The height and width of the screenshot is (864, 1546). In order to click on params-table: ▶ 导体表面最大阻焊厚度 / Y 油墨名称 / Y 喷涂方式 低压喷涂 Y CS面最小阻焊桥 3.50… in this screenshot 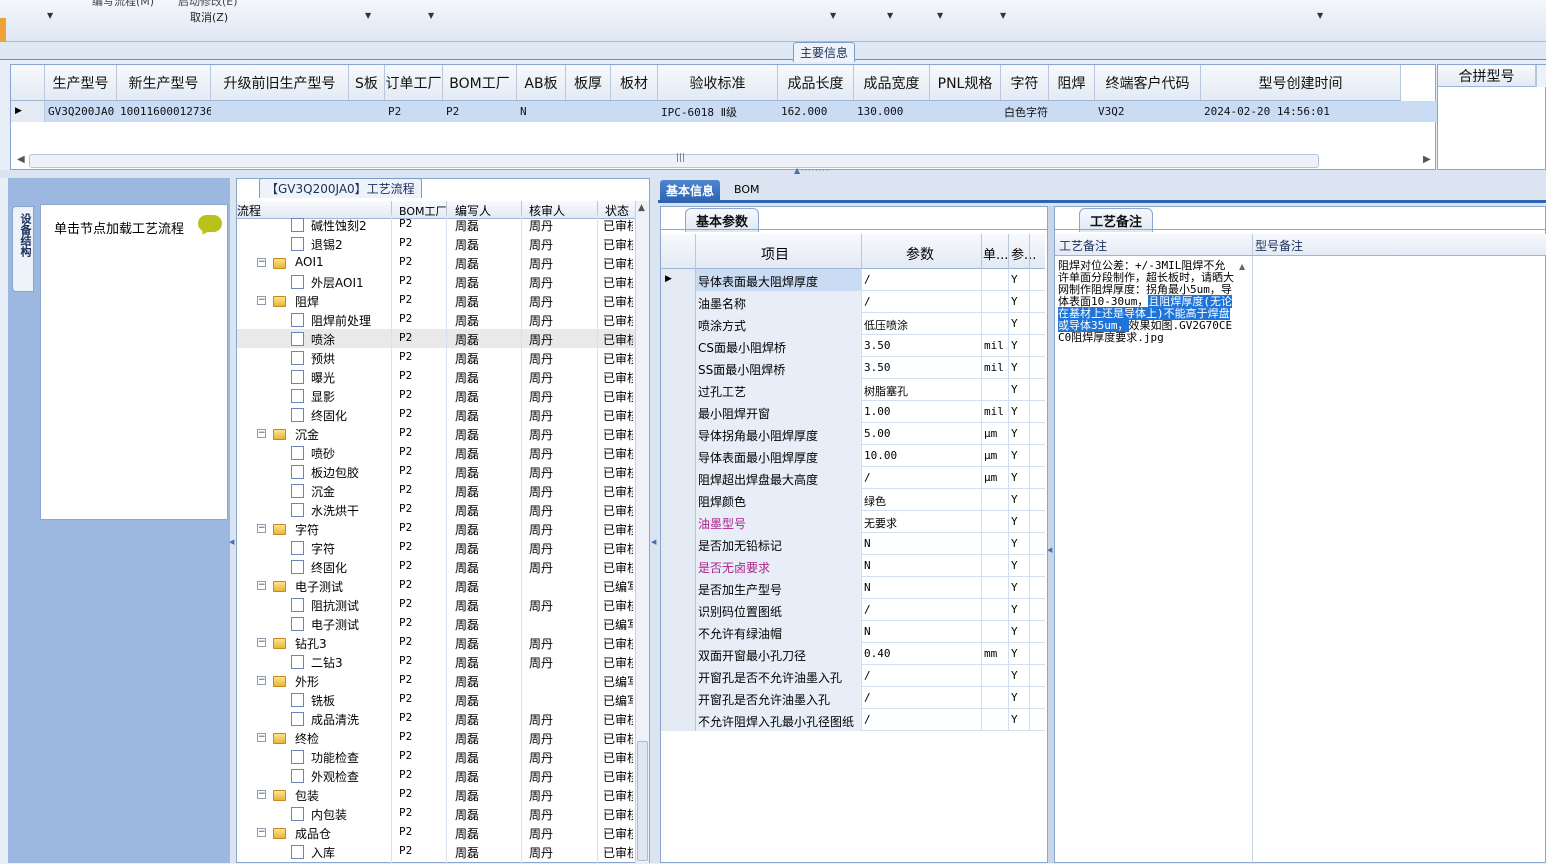, I will do `click(853, 504)`.